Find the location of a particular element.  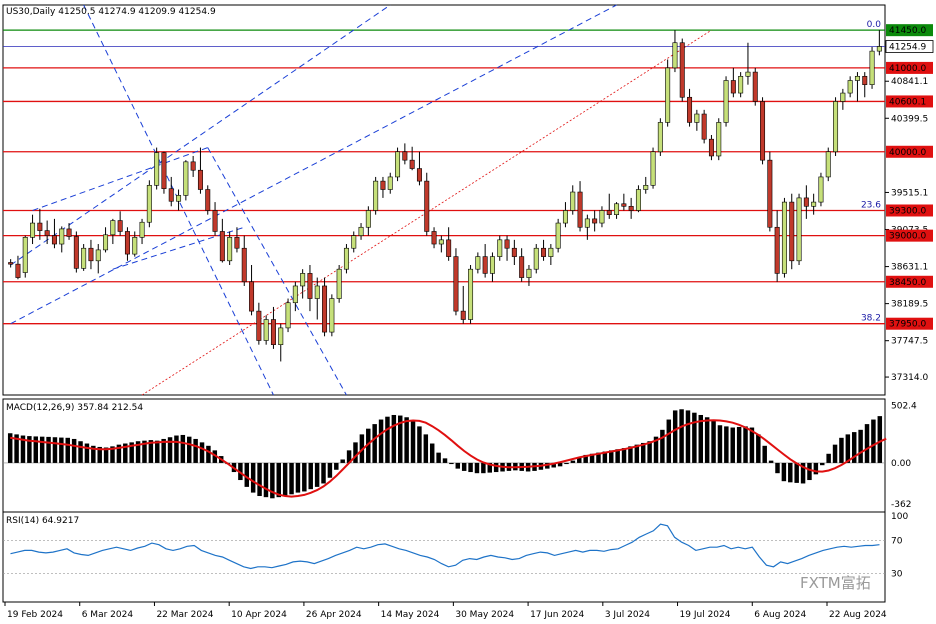

date-tick-label: 3 Jul 2024 is located at coordinates (627, 615).